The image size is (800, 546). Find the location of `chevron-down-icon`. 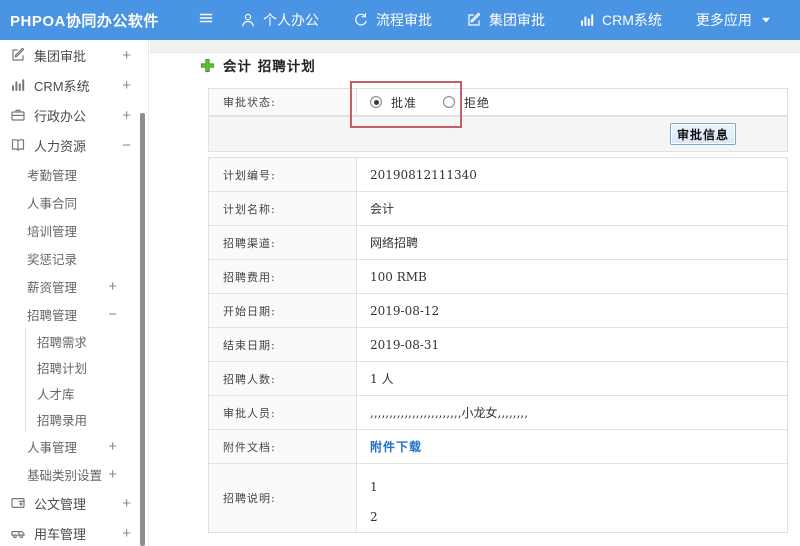

chevron-down-icon is located at coordinates (766, 20).